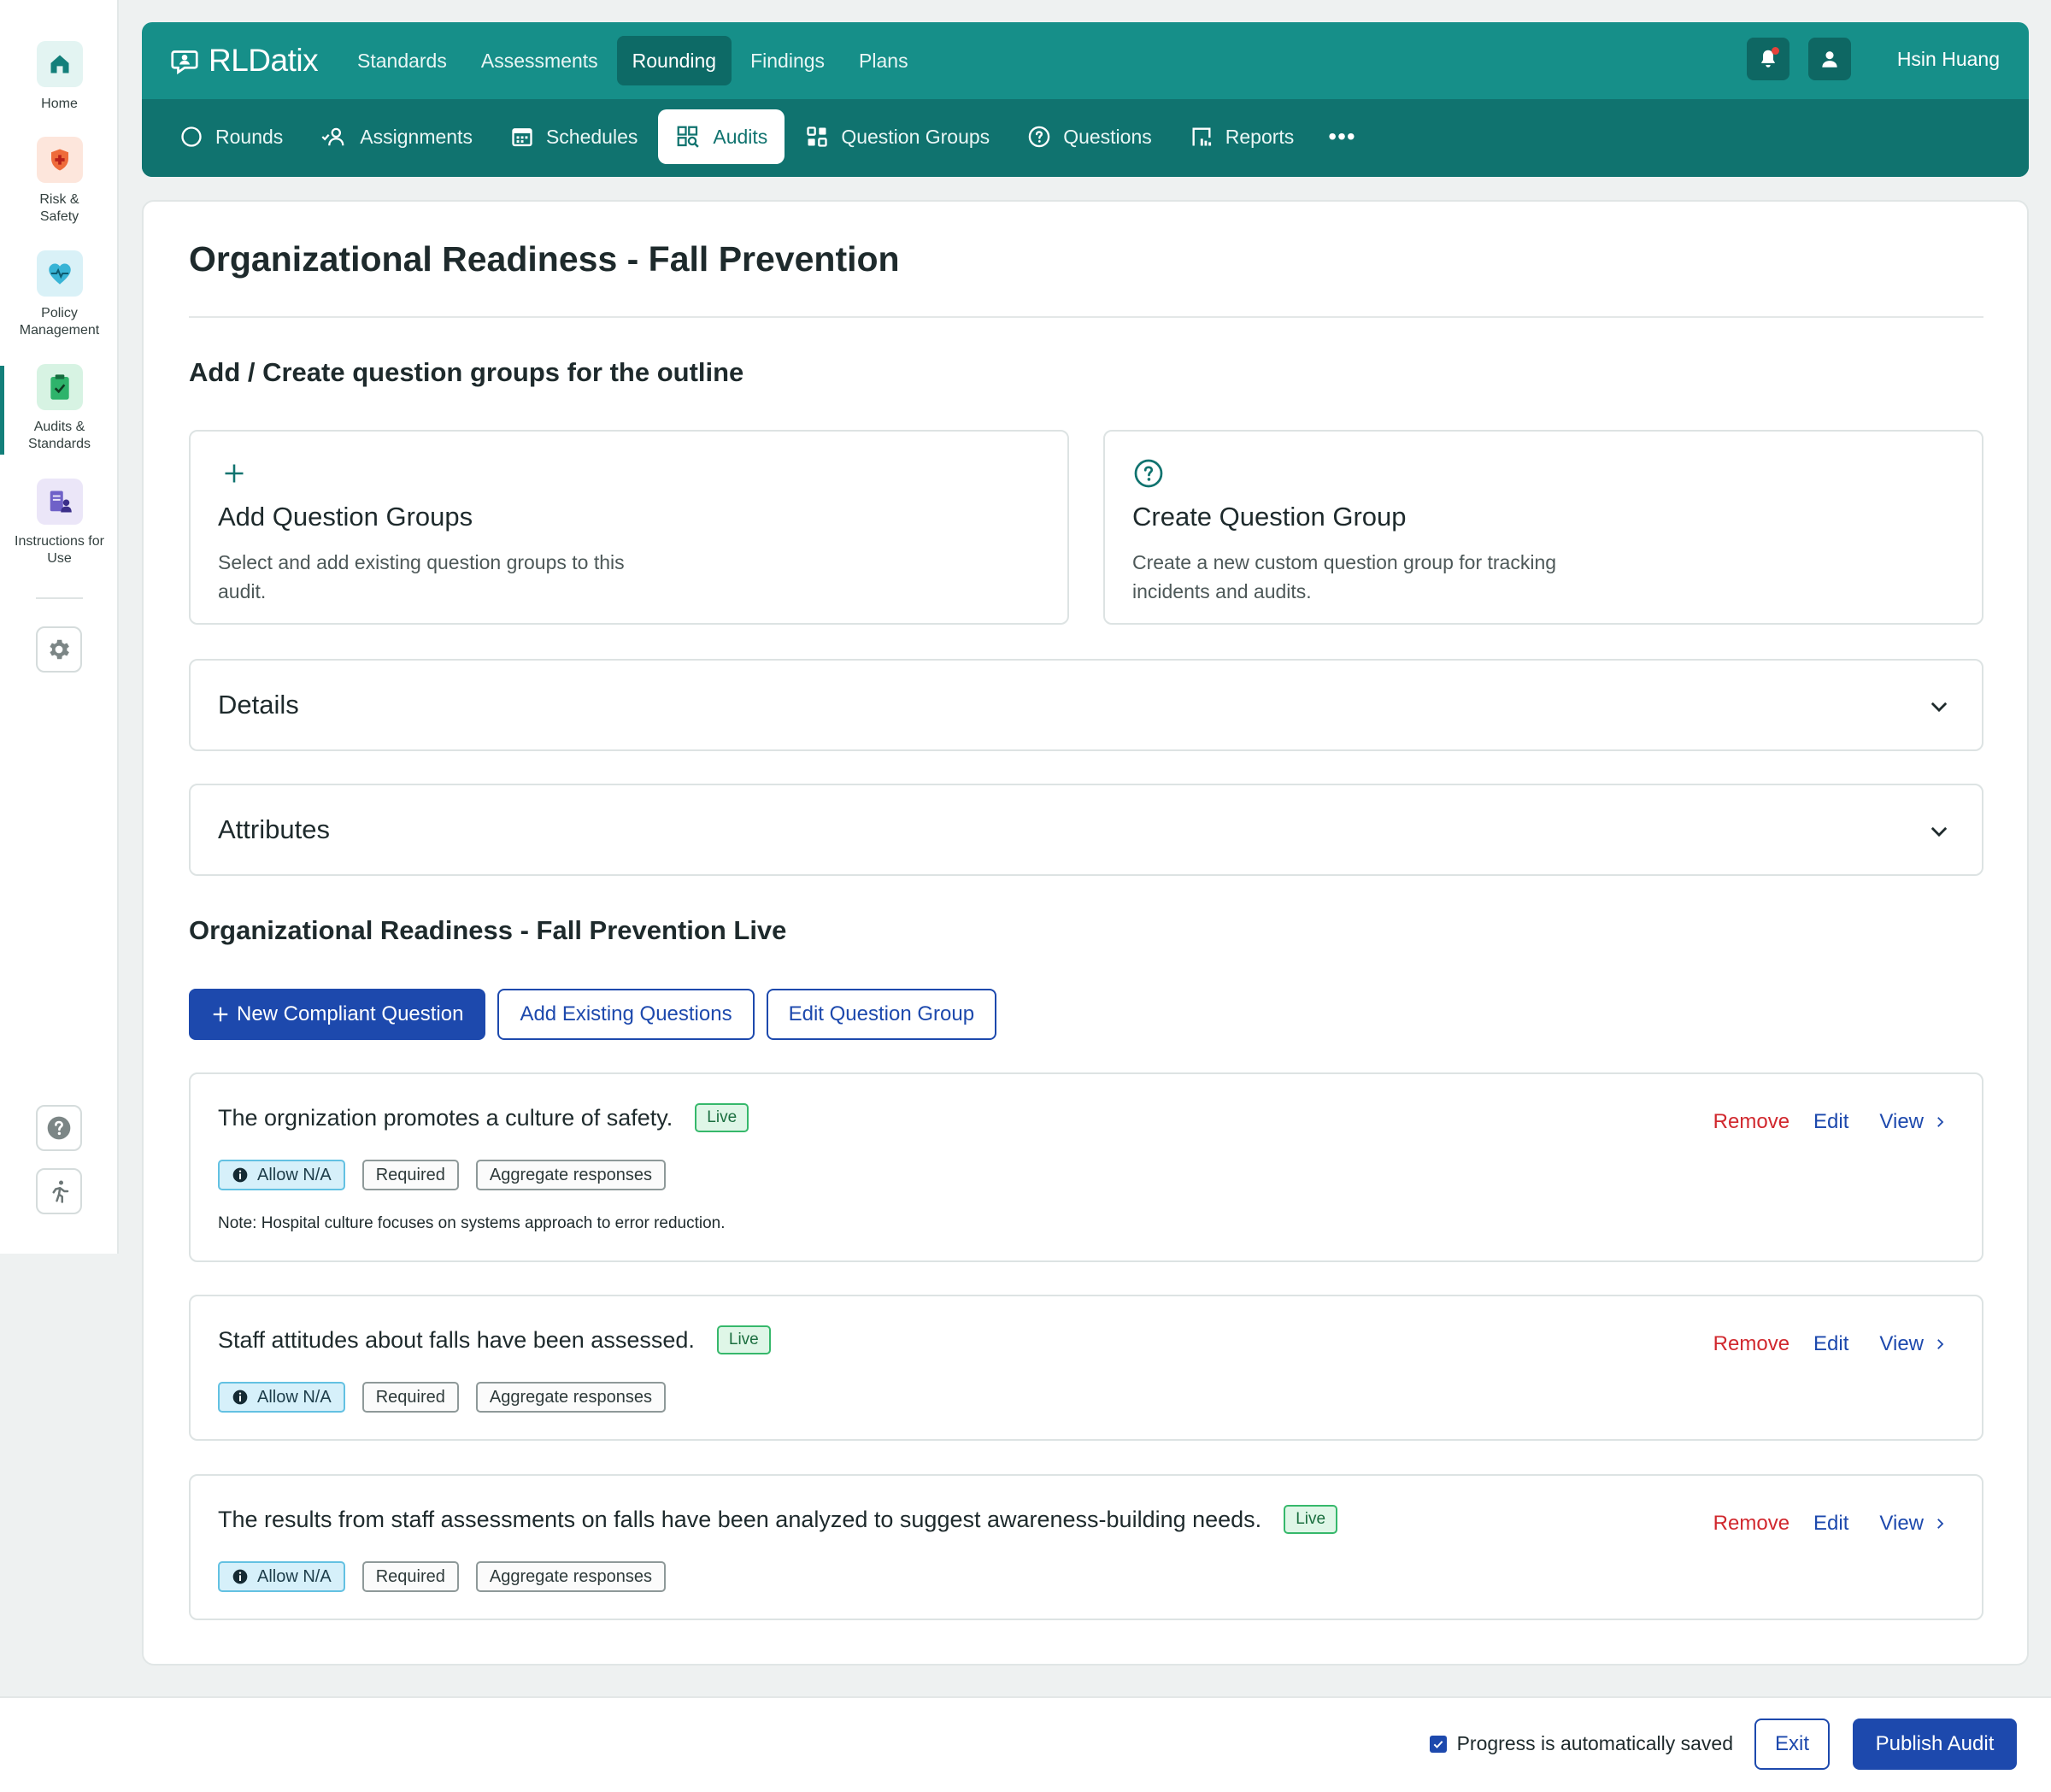 The width and height of the screenshot is (2051, 1792). I want to click on tab-assignments: Assignments, so click(396, 136).